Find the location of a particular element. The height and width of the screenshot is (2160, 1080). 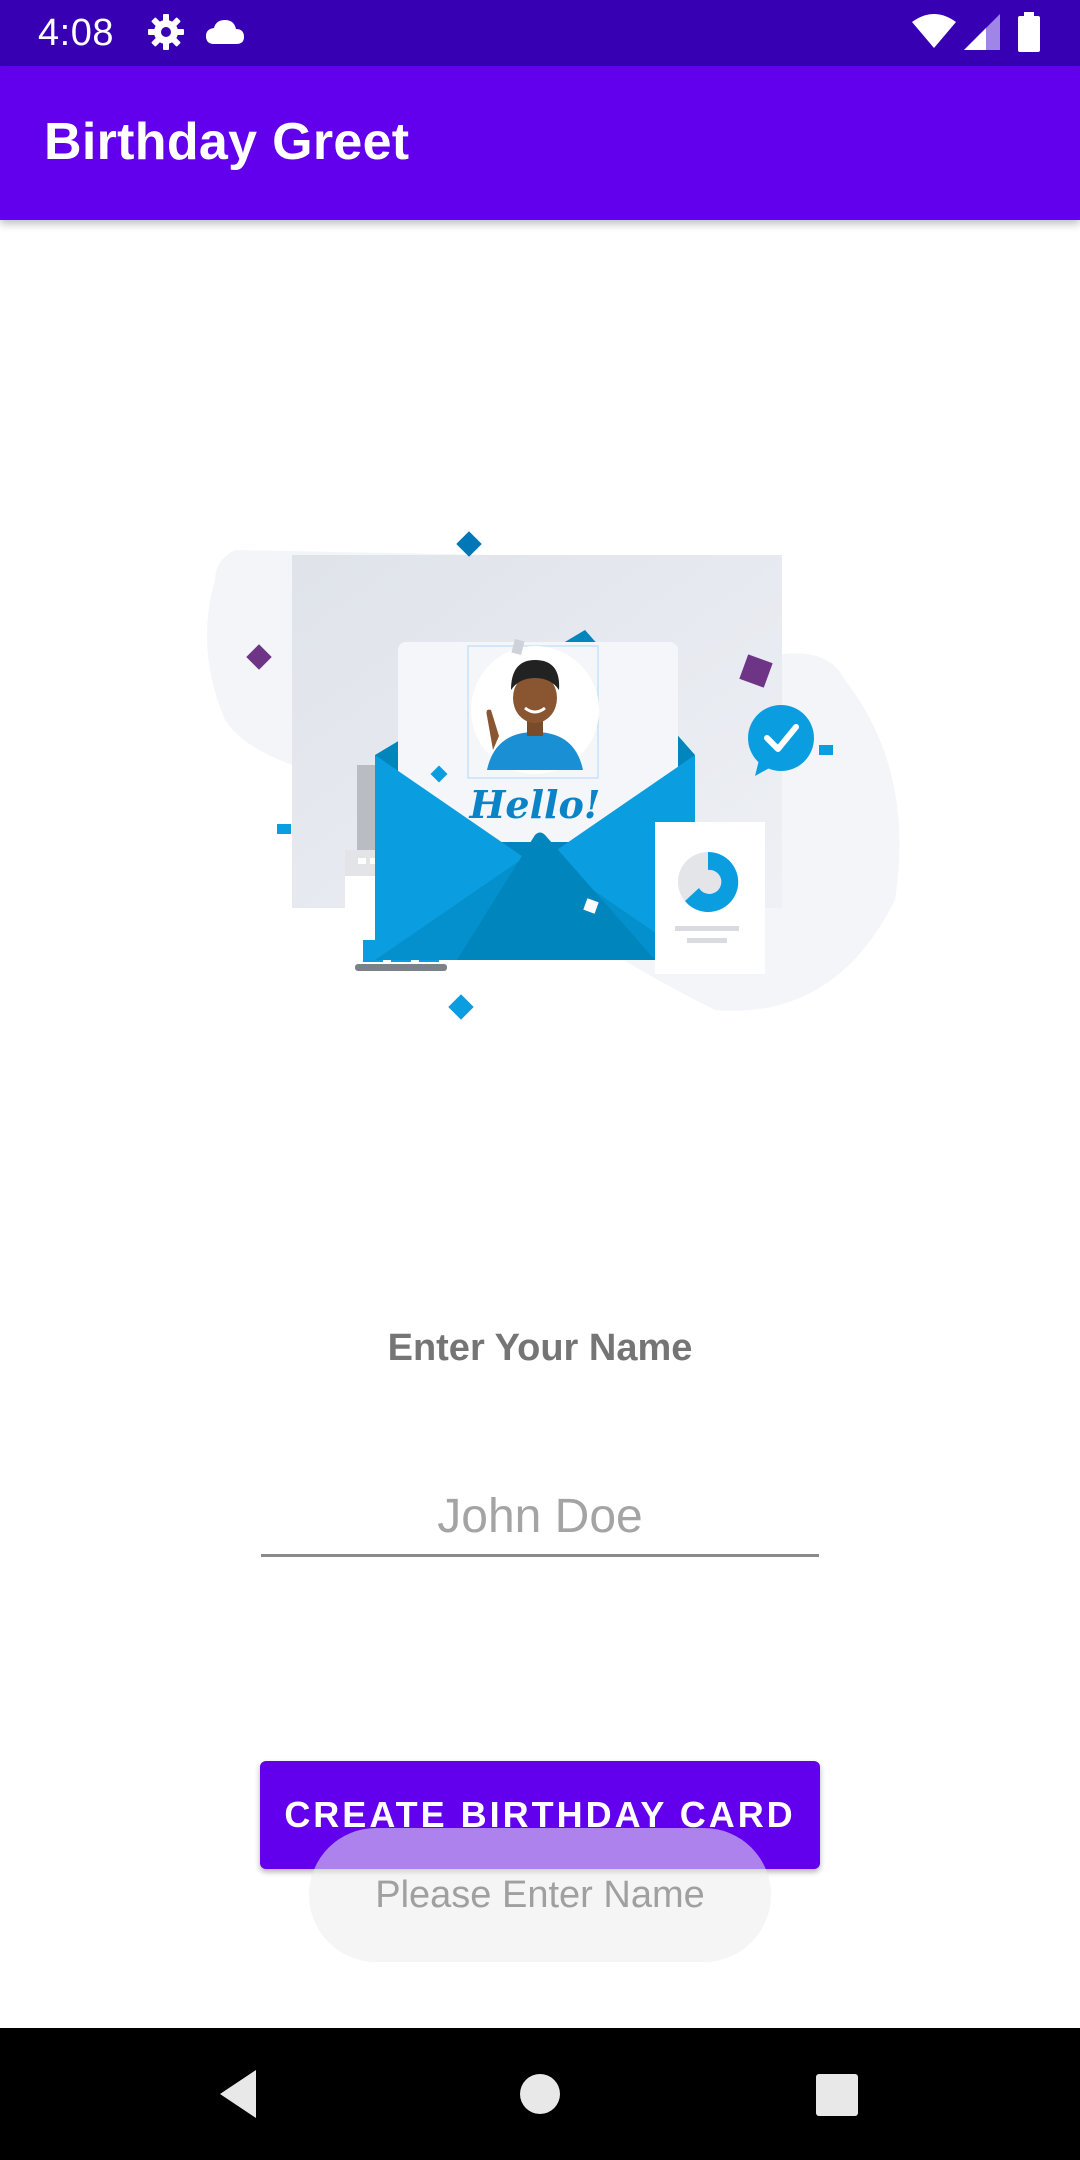

hello-text: Hello! is located at coordinates (535, 804).